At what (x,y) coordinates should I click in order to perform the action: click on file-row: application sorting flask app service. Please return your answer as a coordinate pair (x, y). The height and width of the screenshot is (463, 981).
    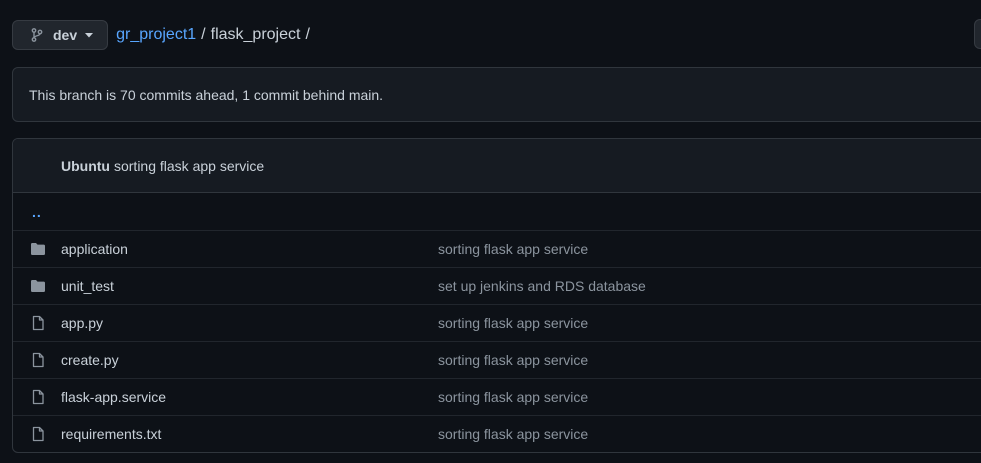
    Looking at the image, I should click on (497, 248).